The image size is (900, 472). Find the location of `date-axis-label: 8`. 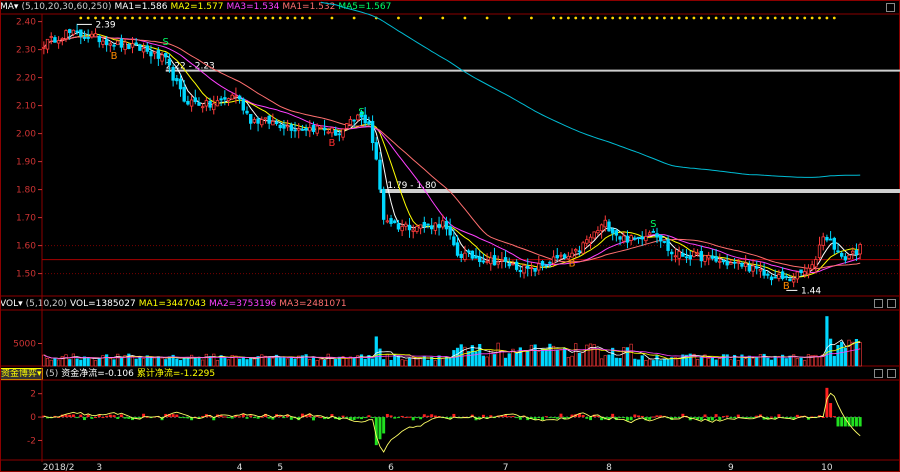

date-axis-label: 8 is located at coordinates (609, 467).